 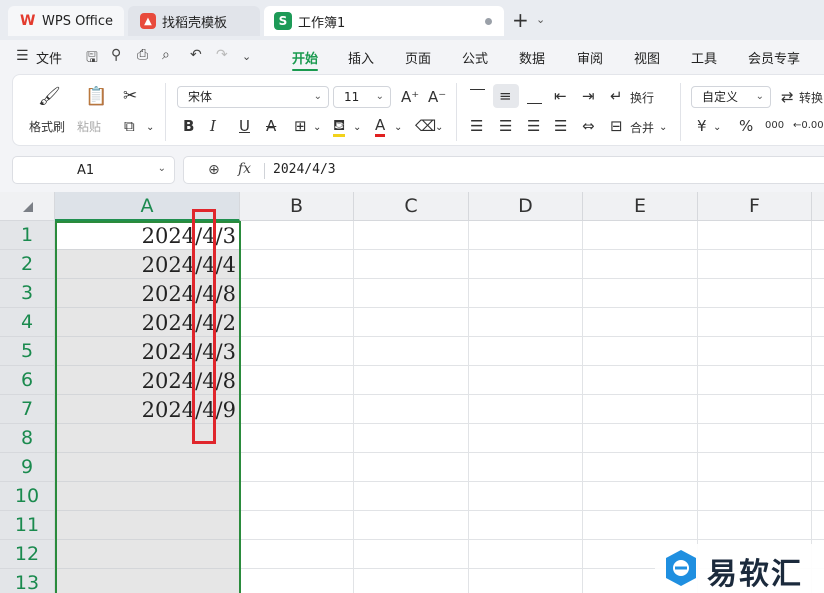 I want to click on cell-a7: 2024/4/9, so click(x=147, y=409).